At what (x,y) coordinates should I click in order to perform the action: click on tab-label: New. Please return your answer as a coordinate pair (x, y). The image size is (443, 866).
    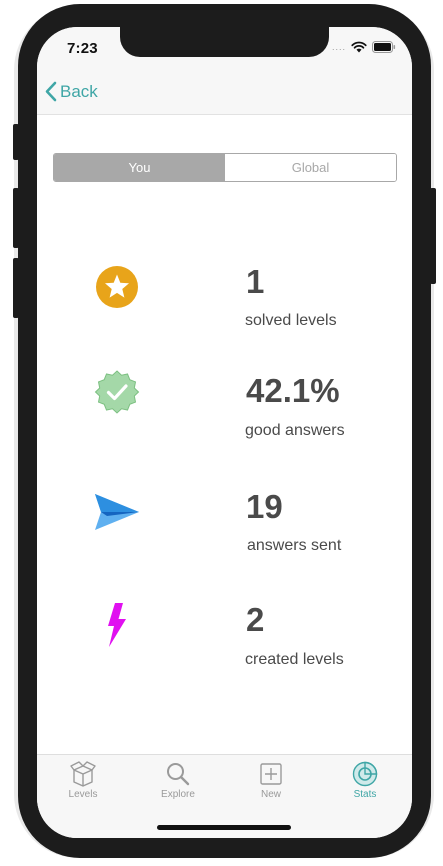
    Looking at the image, I should click on (270, 794).